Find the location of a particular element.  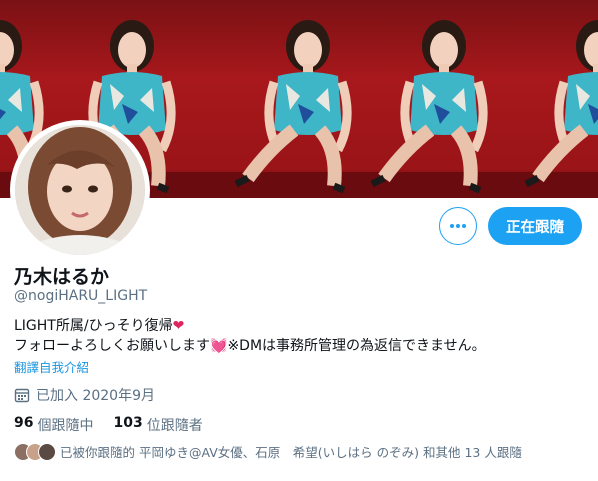

joined-text: 已加入 2020年9月 is located at coordinates (95, 396).